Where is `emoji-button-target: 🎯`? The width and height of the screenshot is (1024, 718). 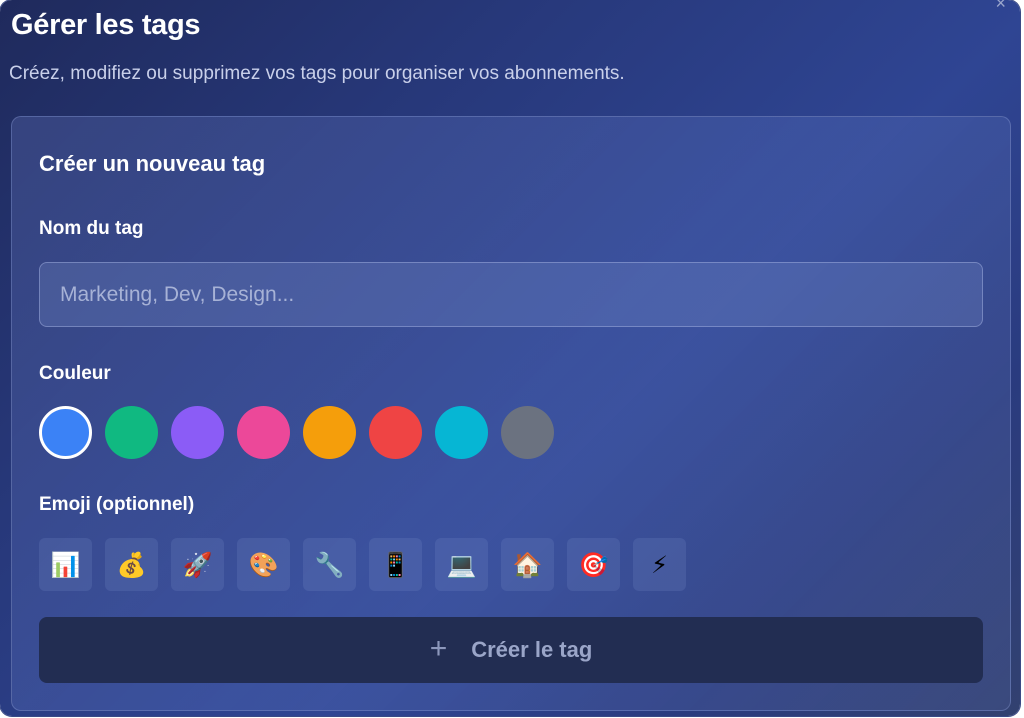 emoji-button-target: 🎯 is located at coordinates (593, 564).